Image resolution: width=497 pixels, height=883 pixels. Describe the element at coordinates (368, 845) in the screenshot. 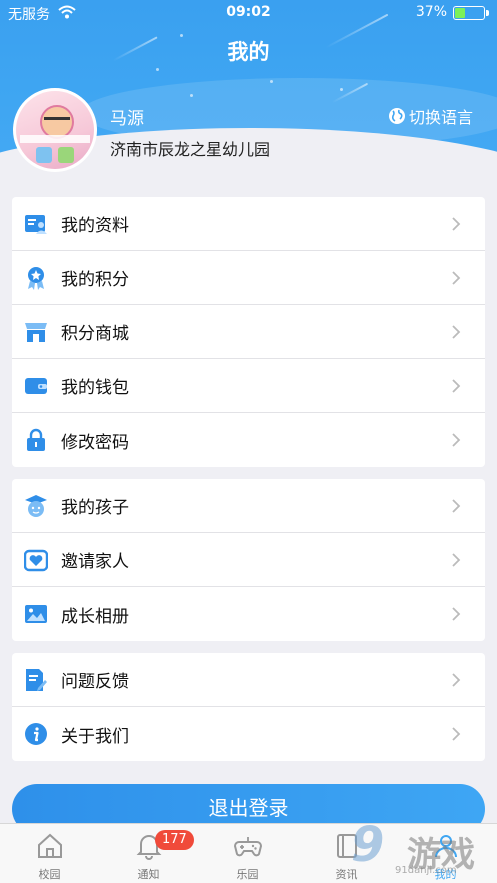

I see `watermark-number: 9` at that location.